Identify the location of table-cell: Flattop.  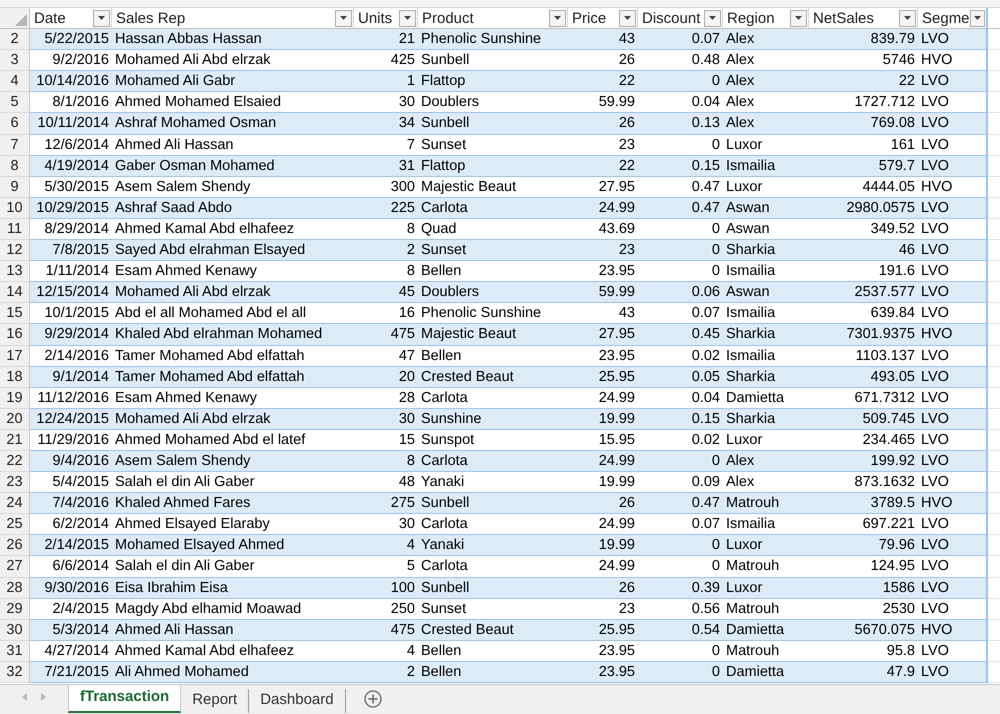
(493, 166).